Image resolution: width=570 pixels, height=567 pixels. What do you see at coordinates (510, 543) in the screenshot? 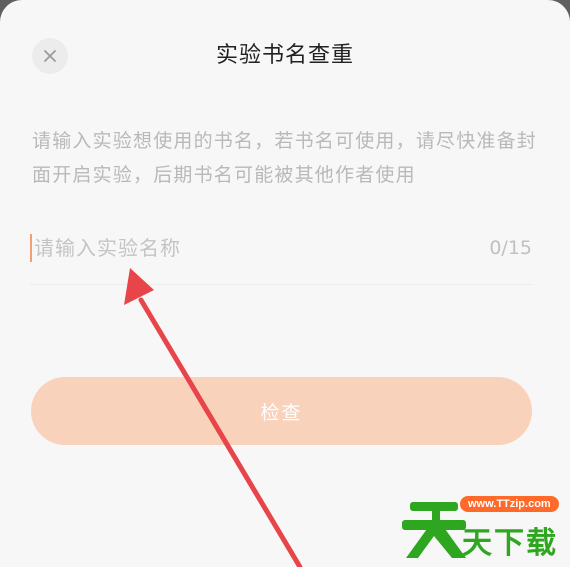
I see `watermark-text: 天下载` at bounding box center [510, 543].